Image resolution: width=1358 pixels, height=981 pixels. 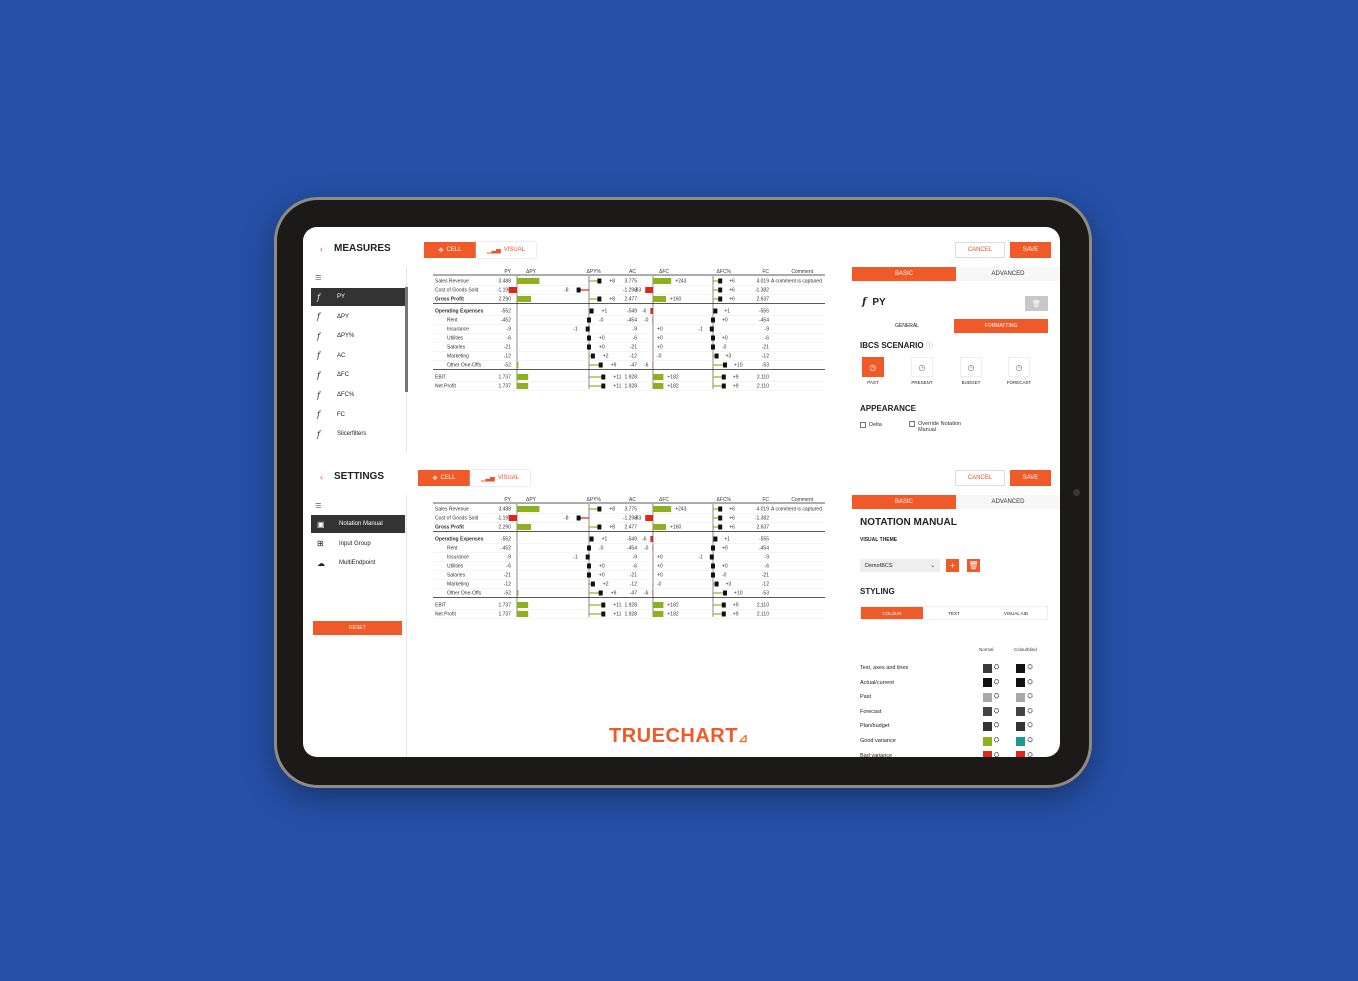 I want to click on override-checkbox: Override Notation Manual, so click(x=935, y=427).